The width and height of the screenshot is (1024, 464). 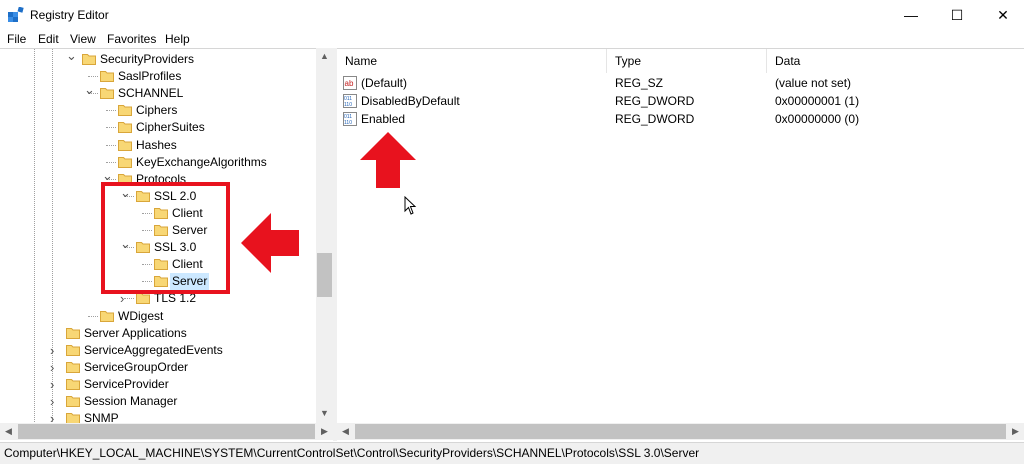 I want to click on tree-item: › ServiceGroupOrder, so click(x=158, y=367).